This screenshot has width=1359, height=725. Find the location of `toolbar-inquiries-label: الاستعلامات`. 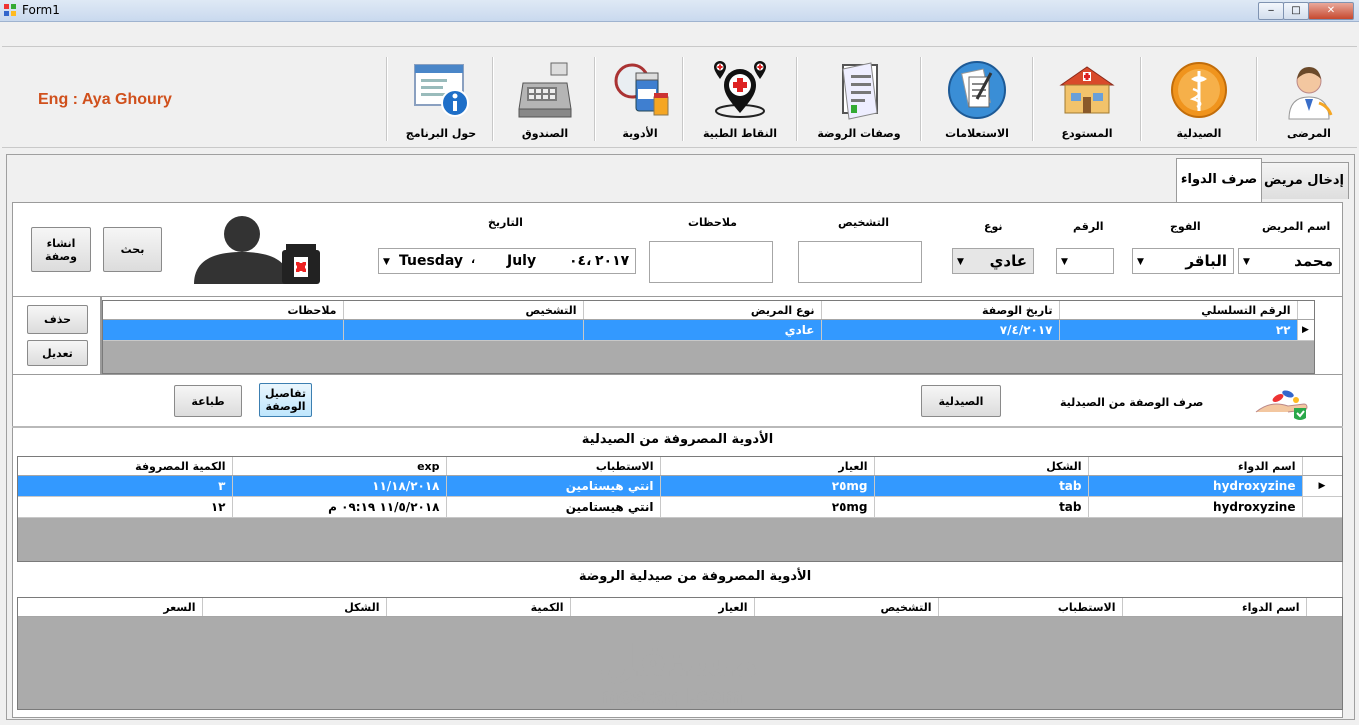

toolbar-inquiries-label: الاستعلامات is located at coordinates (977, 133).